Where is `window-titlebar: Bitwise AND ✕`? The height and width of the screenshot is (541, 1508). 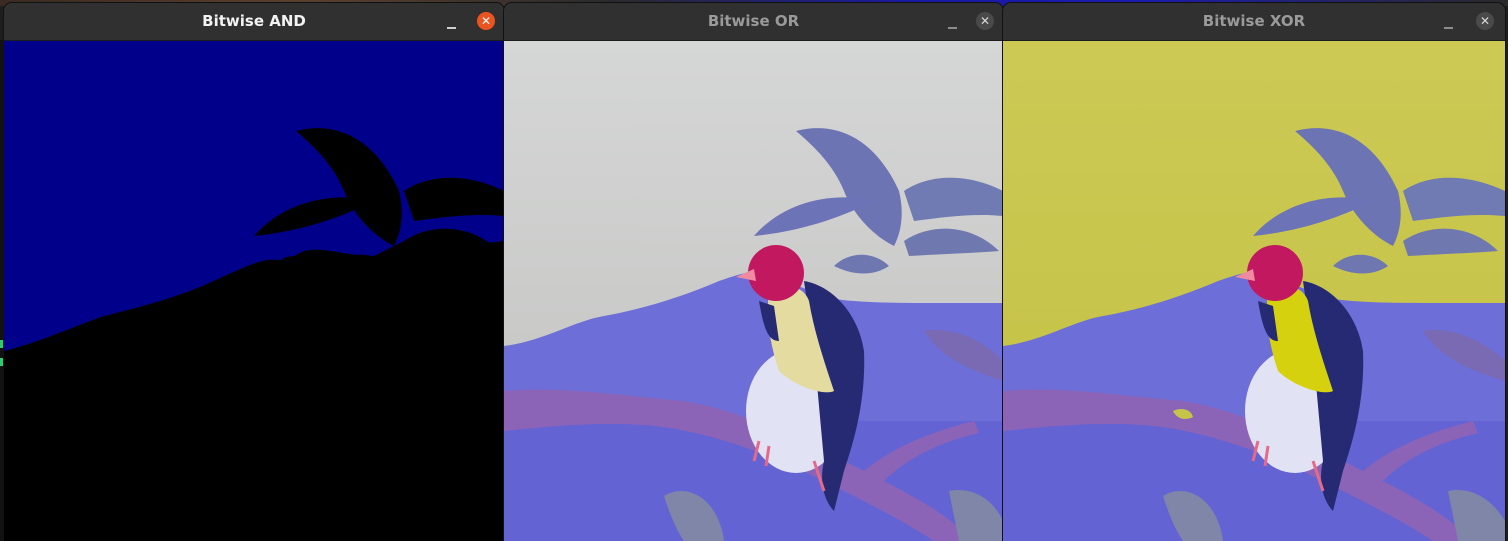
window-titlebar: Bitwise AND ✕ is located at coordinates (254, 22).